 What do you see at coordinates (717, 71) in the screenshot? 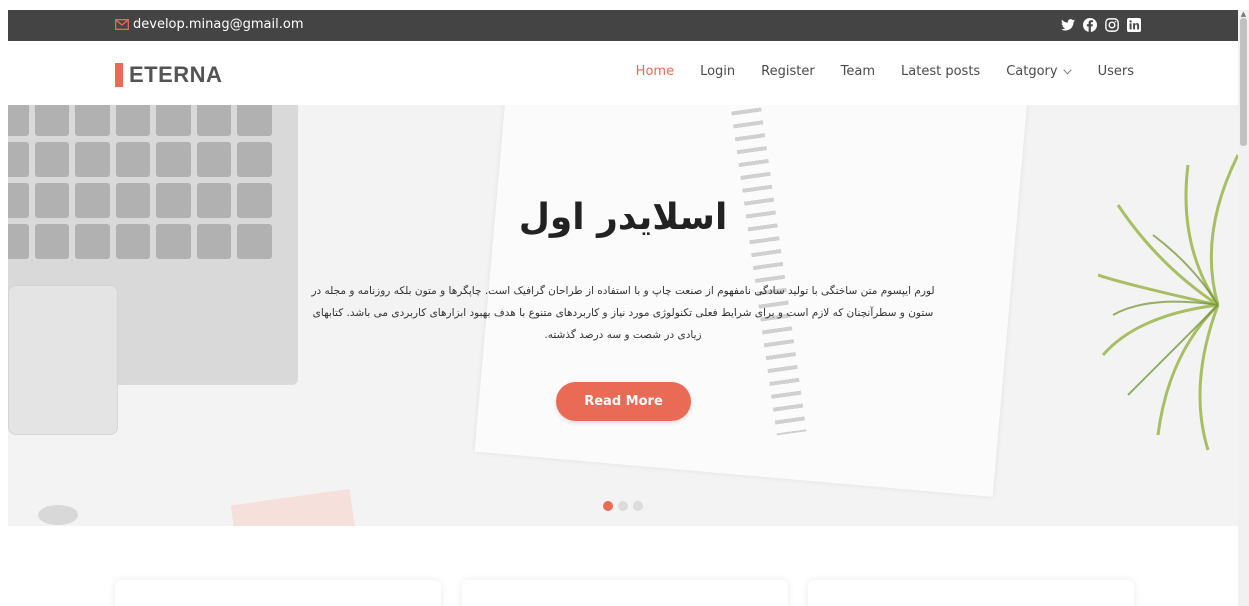
I see `nav-item-login: Login` at bounding box center [717, 71].